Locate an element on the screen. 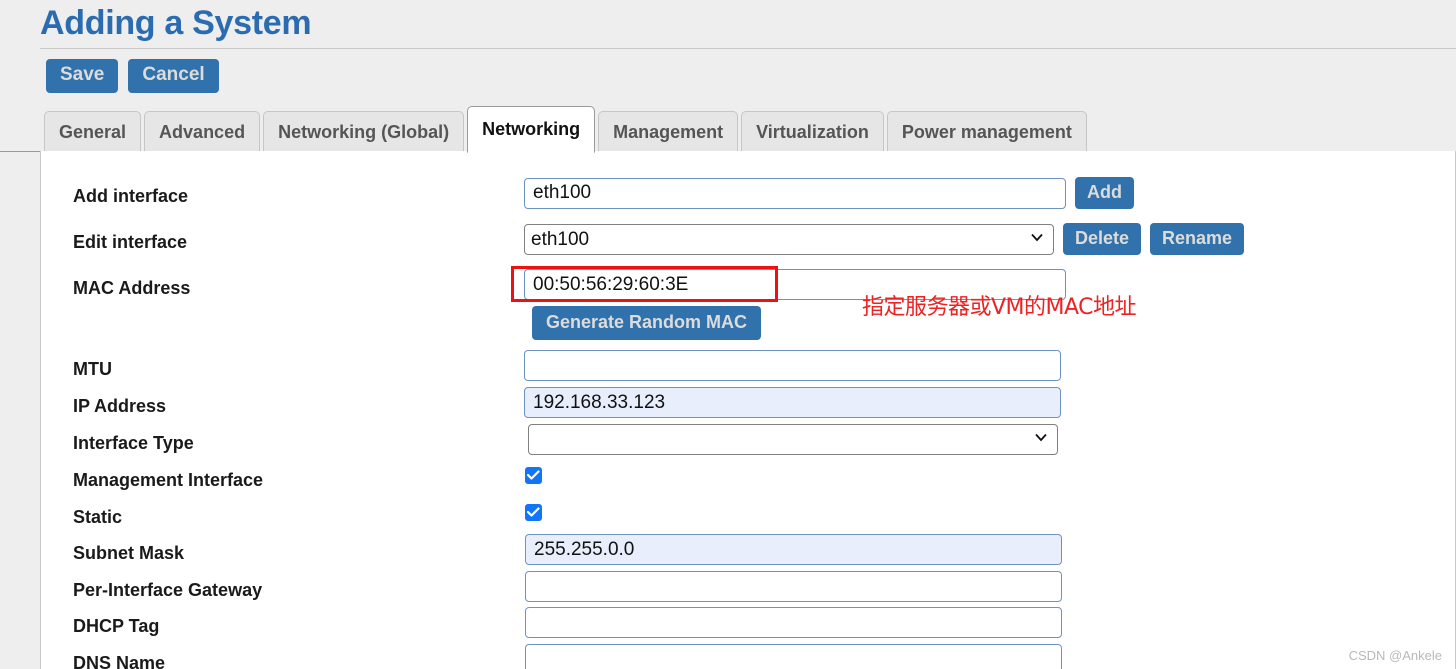 This screenshot has width=1456, height=669. field-dhcp-tag is located at coordinates (793, 622).